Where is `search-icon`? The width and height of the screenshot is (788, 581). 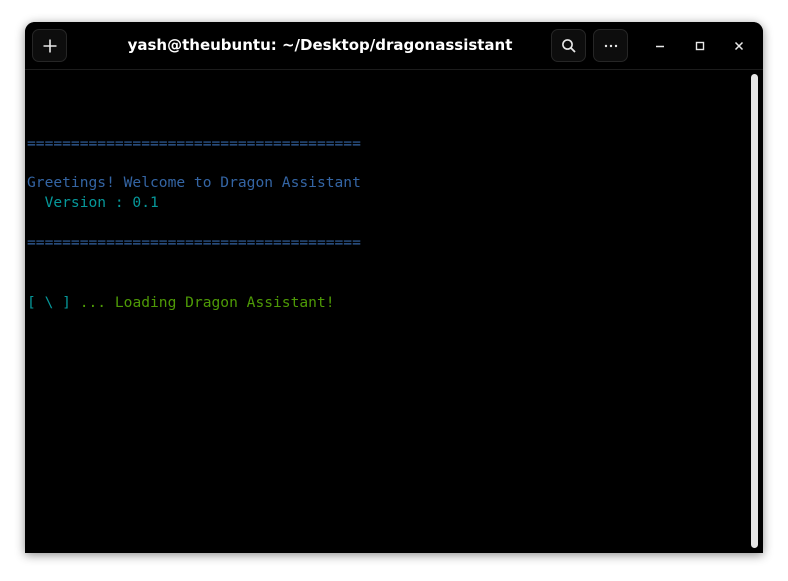
search-icon is located at coordinates (568, 45).